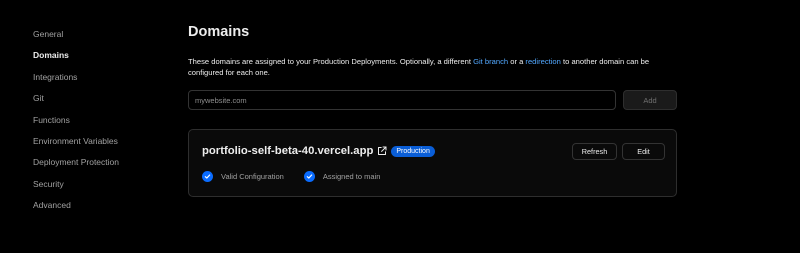 This screenshot has width=800, height=253. Describe the element at coordinates (98, 34) in the screenshot. I see `sidebar-item-general: General` at that location.